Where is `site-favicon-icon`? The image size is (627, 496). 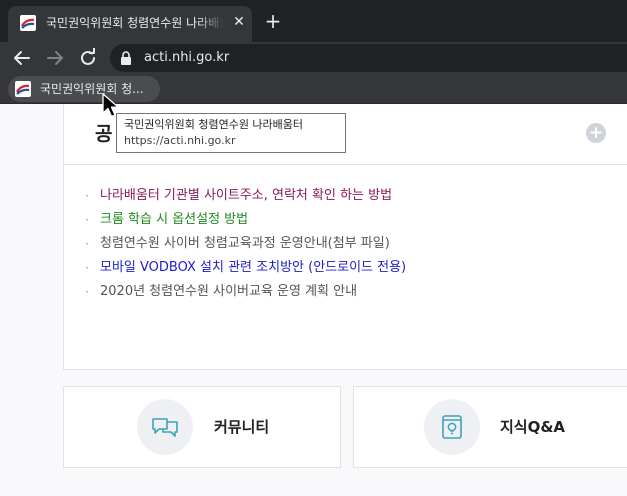
site-favicon-icon is located at coordinates (28, 23).